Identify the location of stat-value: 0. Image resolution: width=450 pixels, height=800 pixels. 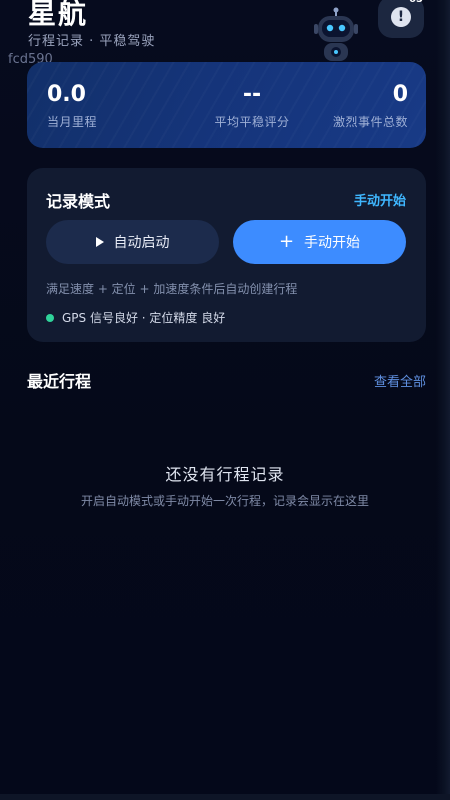
(400, 94).